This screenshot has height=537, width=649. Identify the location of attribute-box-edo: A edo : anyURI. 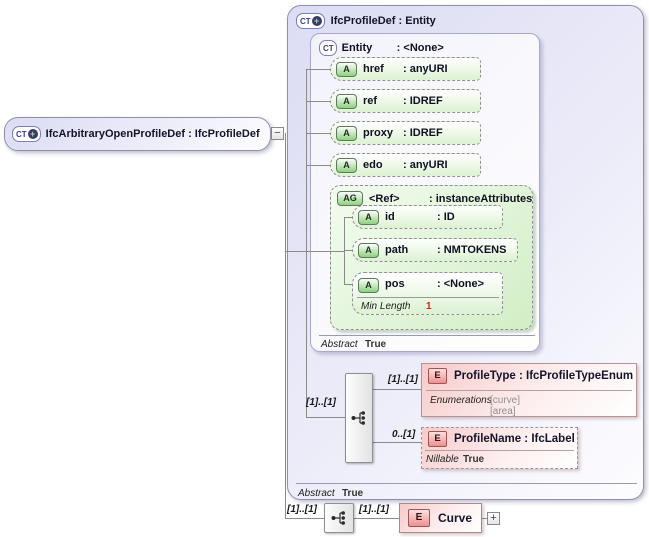
(405, 165).